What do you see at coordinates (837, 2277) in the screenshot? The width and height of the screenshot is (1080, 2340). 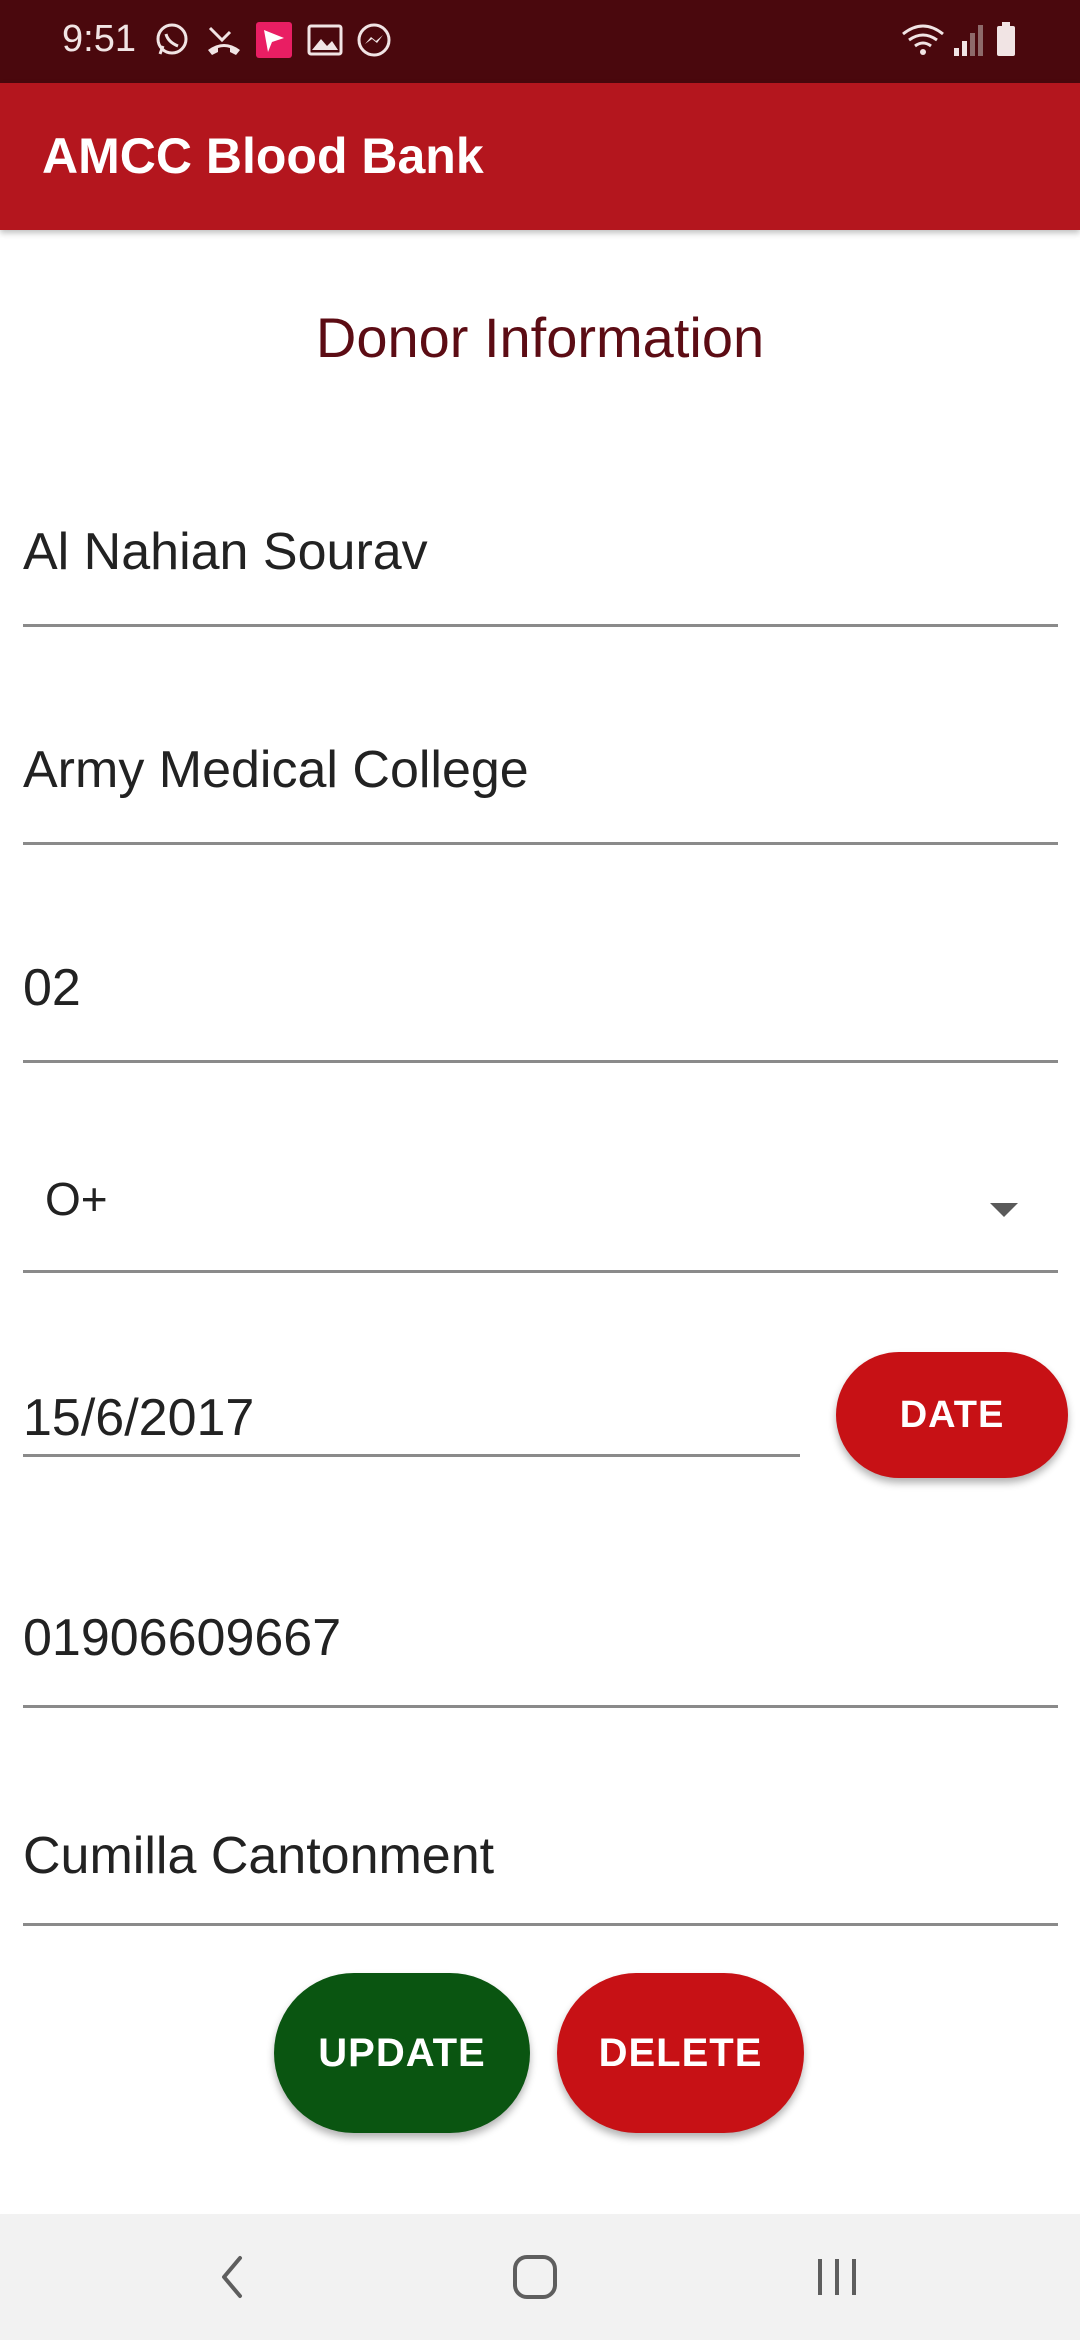 I see `recents-icon` at bounding box center [837, 2277].